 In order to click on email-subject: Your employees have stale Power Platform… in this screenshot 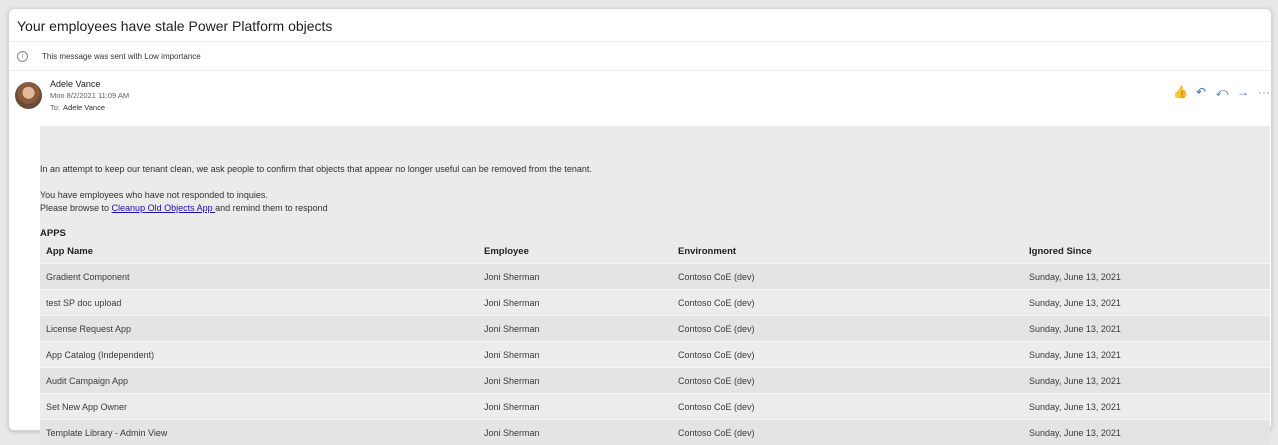, I will do `click(640, 25)`.